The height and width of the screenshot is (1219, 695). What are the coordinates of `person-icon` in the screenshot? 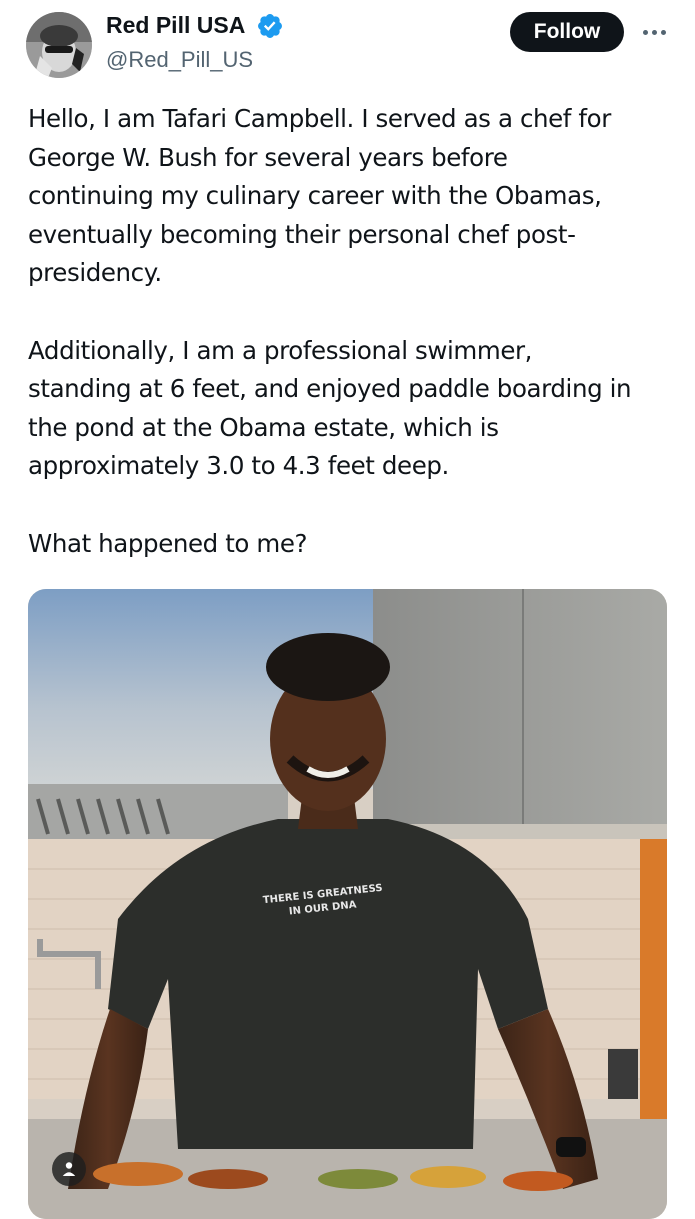 It's located at (69, 1169).